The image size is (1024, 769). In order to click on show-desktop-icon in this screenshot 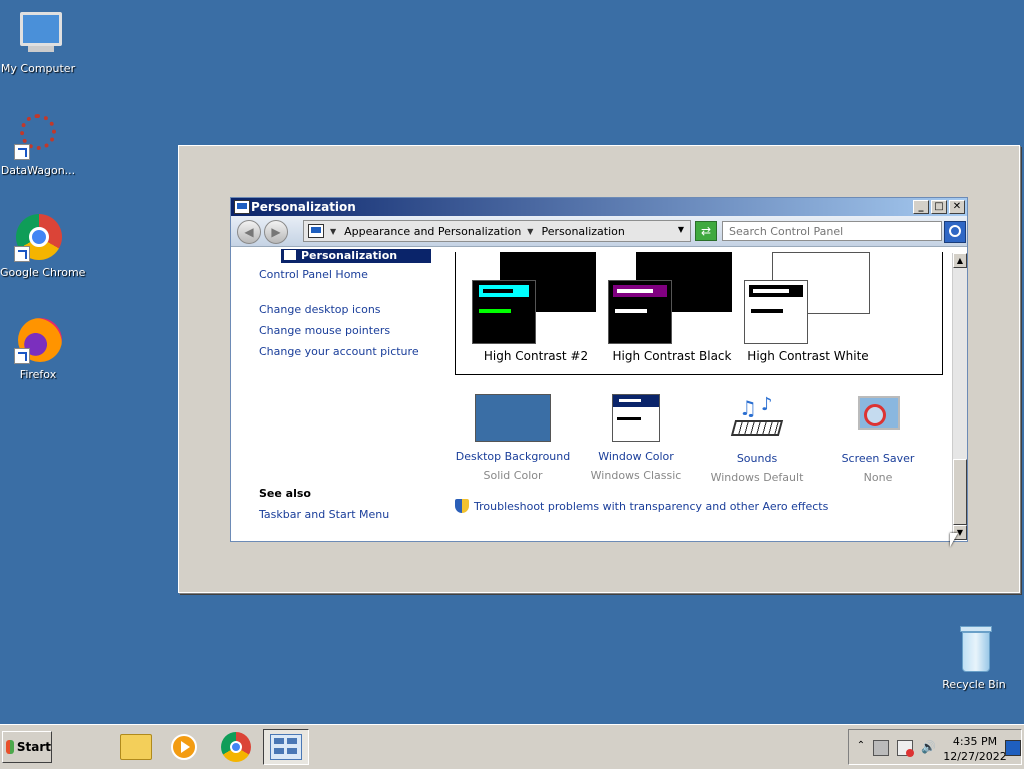, I will do `click(1013, 748)`.